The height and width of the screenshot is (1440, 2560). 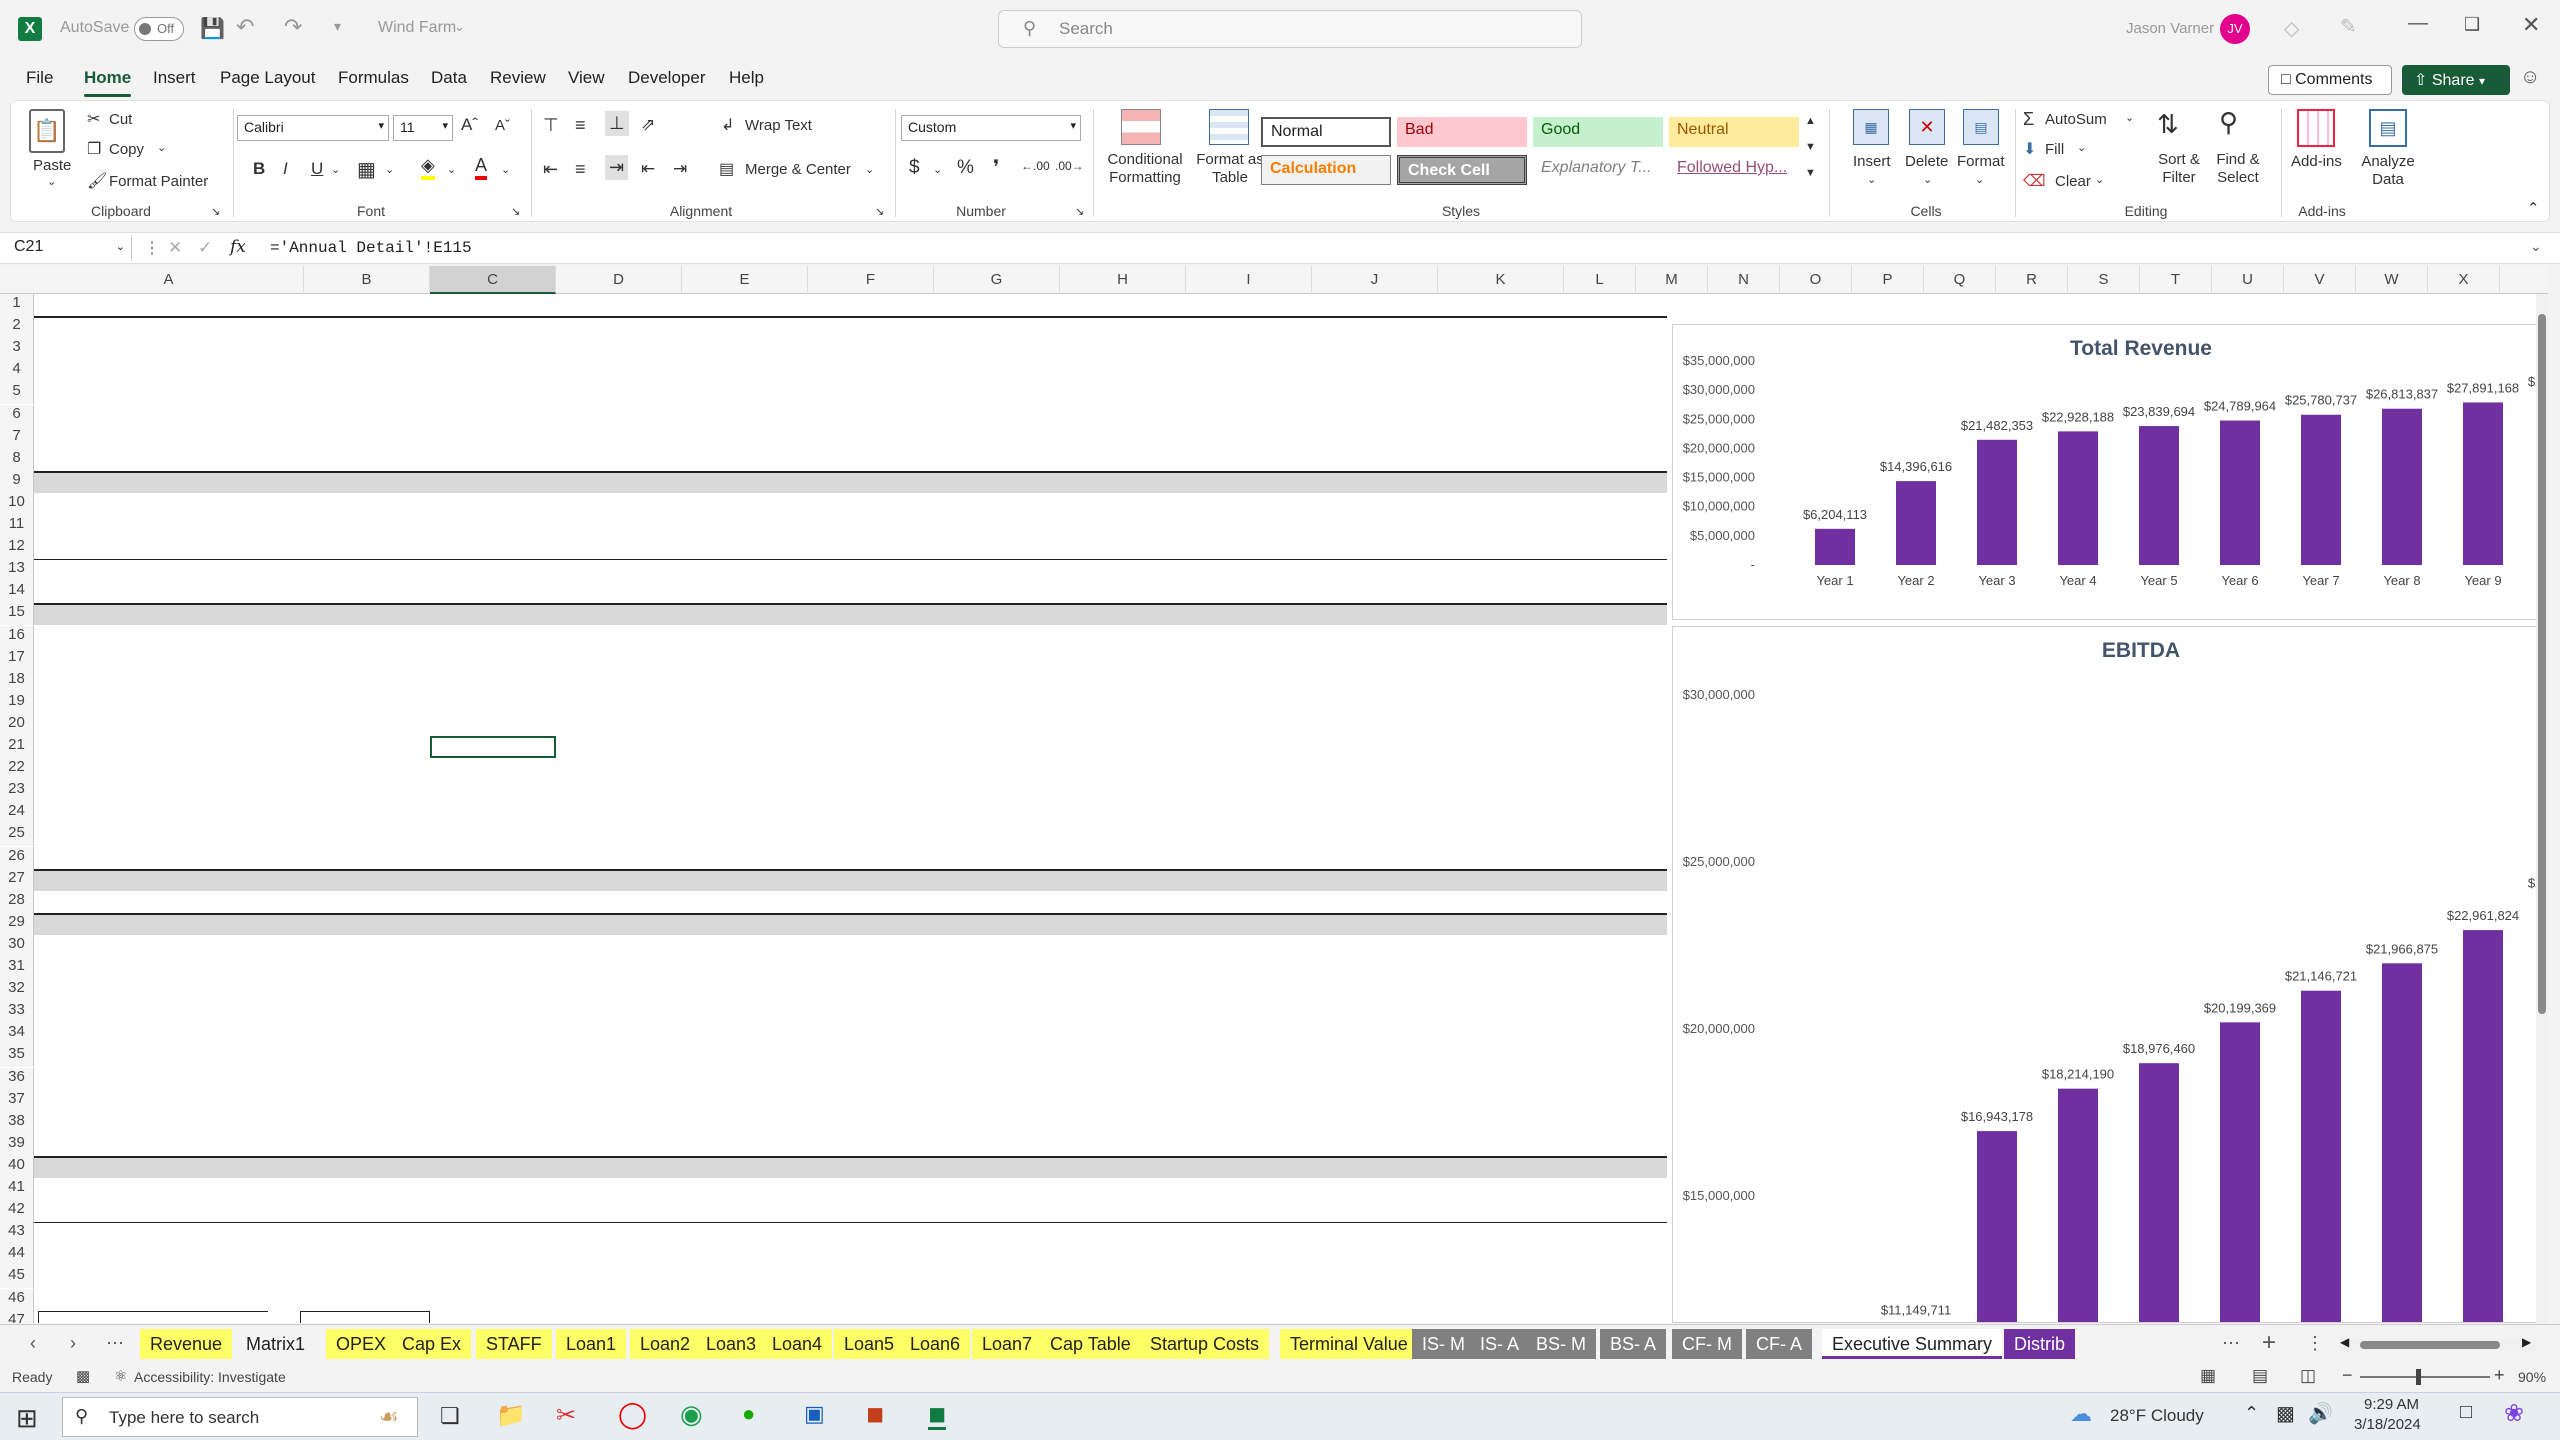 I want to click on sheet-tab: CF- A, so click(x=1779, y=1344).